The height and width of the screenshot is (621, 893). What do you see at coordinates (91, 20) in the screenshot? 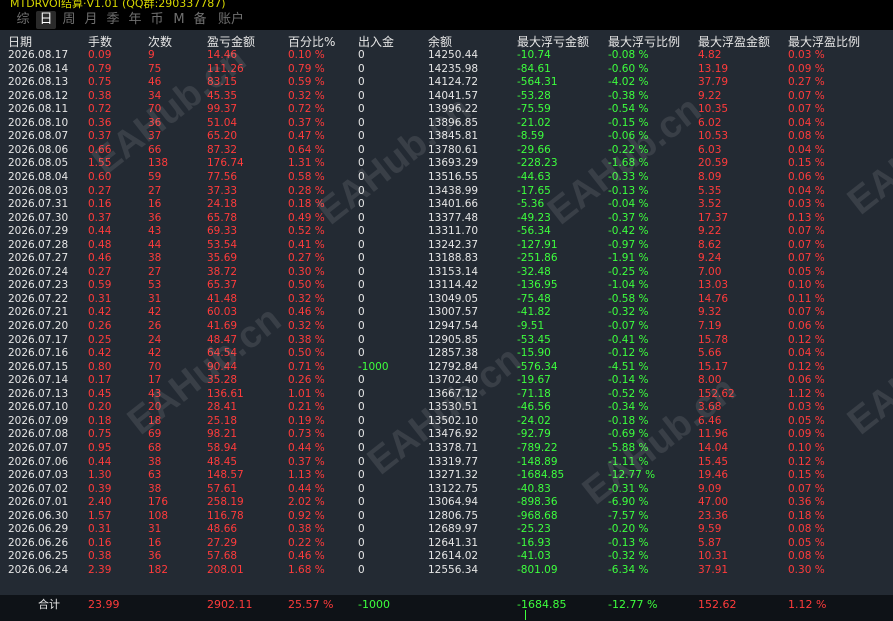
I see `tab-3: 月` at bounding box center [91, 20].